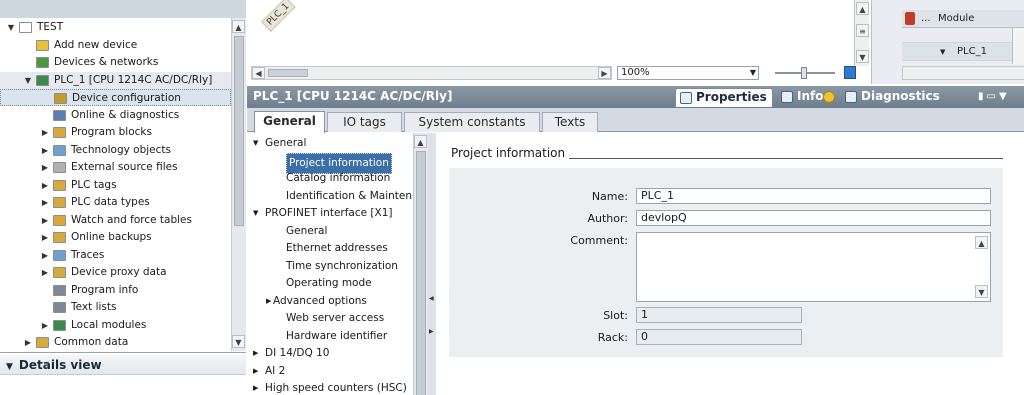 The height and width of the screenshot is (395, 1024). What do you see at coordinates (813, 218) in the screenshot?
I see `author-field: devlopQ` at bounding box center [813, 218].